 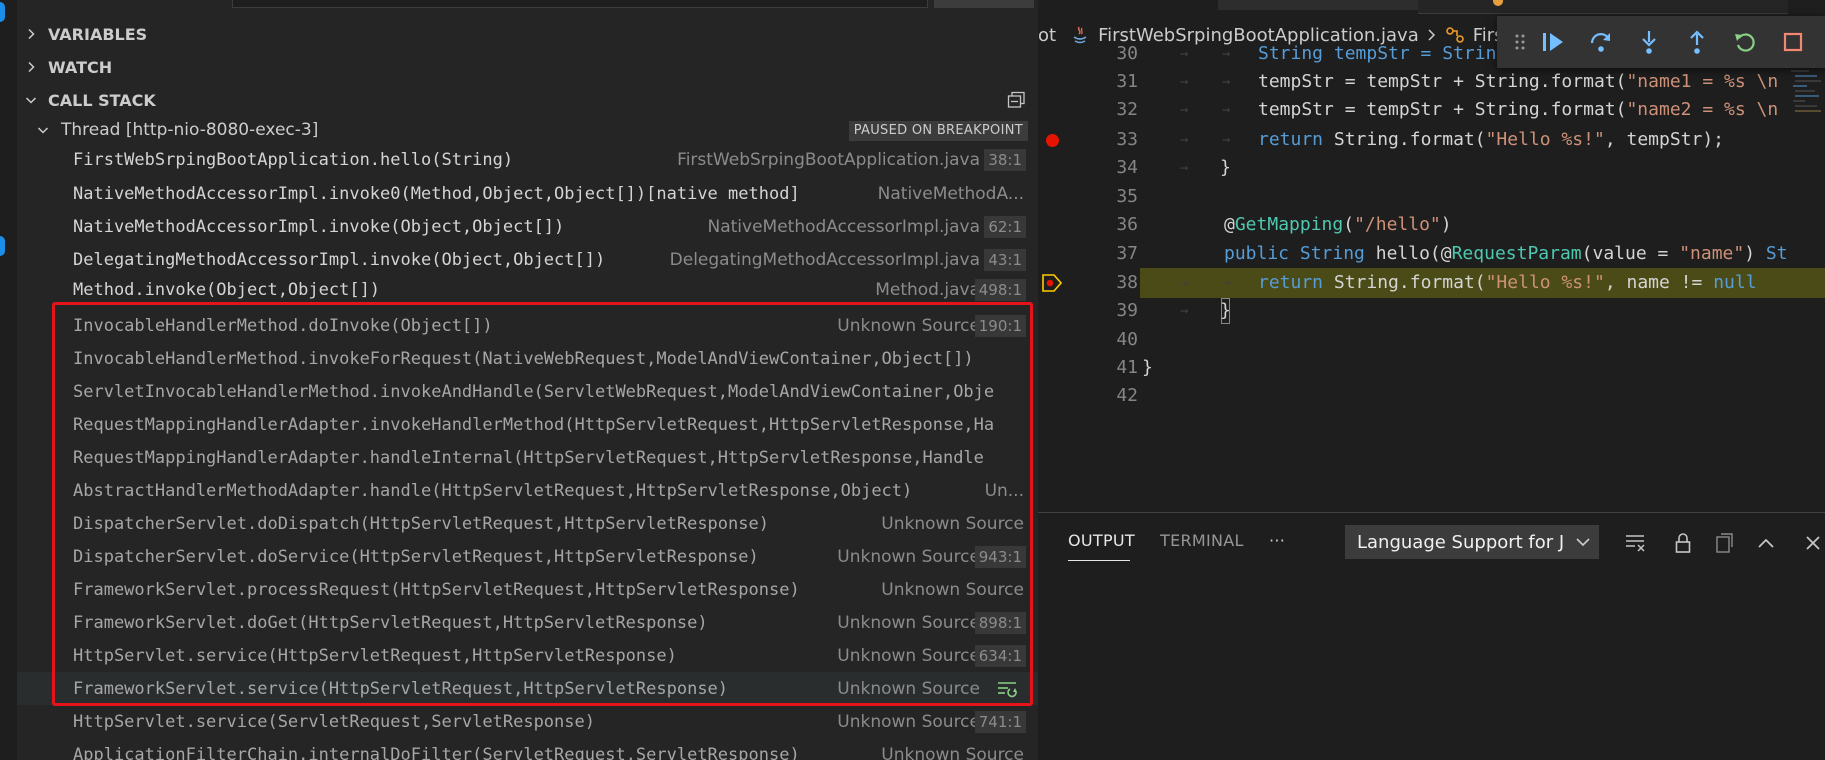 I want to click on output-channel-select: Language Support for J, so click(x=1472, y=542).